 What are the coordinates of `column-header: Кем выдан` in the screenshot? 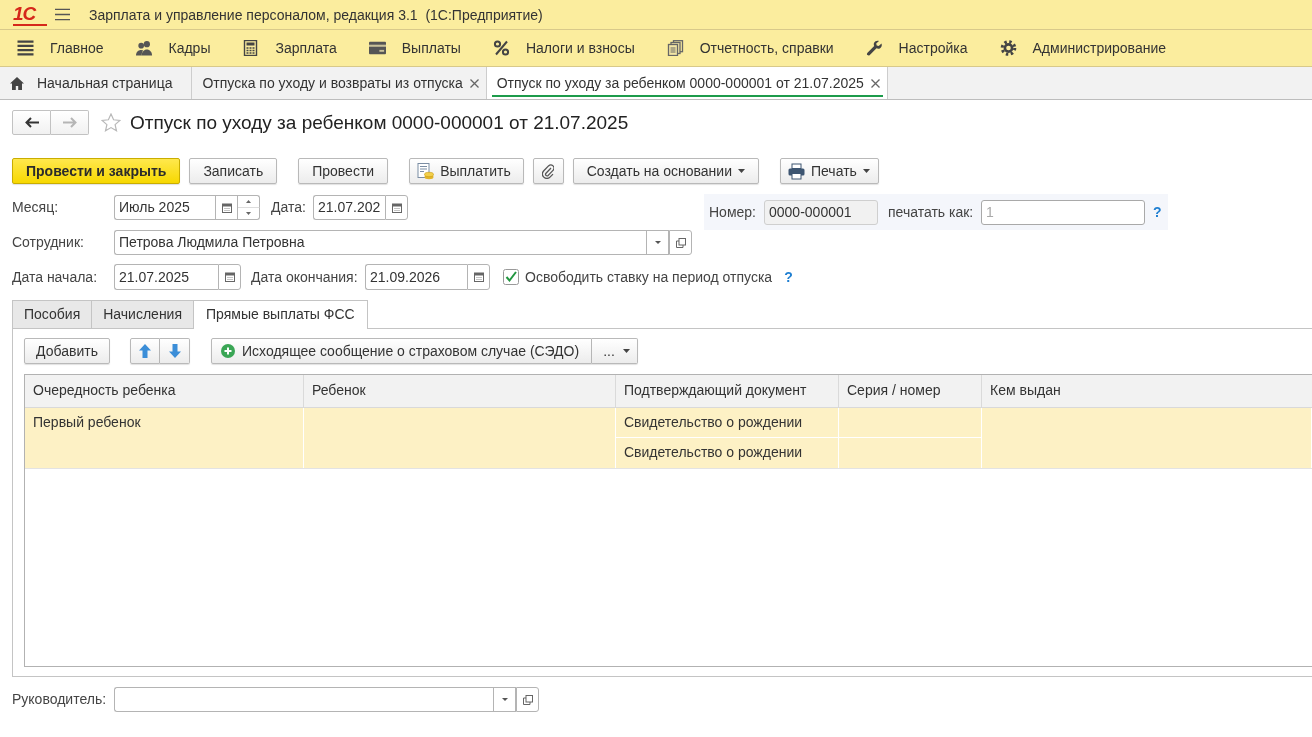 It's located at (1147, 391).